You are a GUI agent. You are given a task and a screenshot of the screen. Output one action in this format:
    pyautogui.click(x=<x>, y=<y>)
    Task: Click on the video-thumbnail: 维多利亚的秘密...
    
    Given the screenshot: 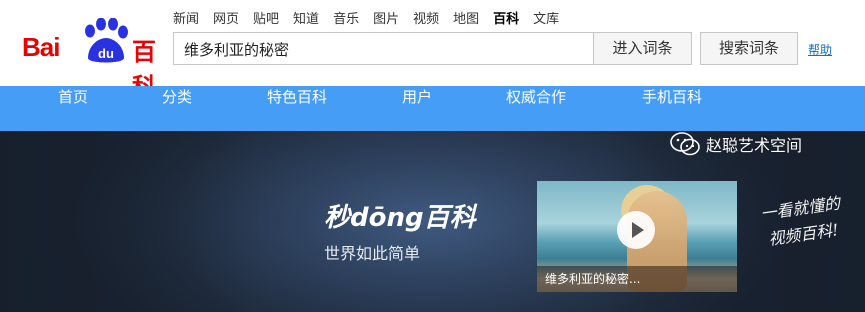 What is the action you would take?
    pyautogui.click(x=637, y=236)
    